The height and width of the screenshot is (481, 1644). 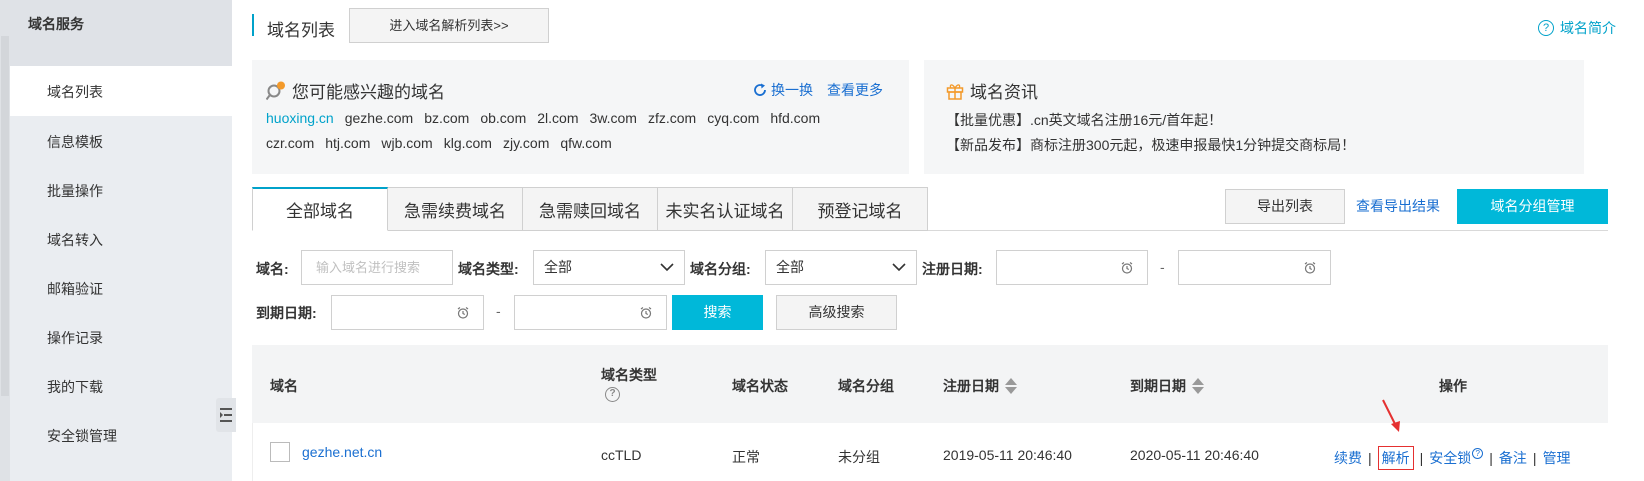 I want to click on suggest-domain: huoxing.cn, so click(x=300, y=118).